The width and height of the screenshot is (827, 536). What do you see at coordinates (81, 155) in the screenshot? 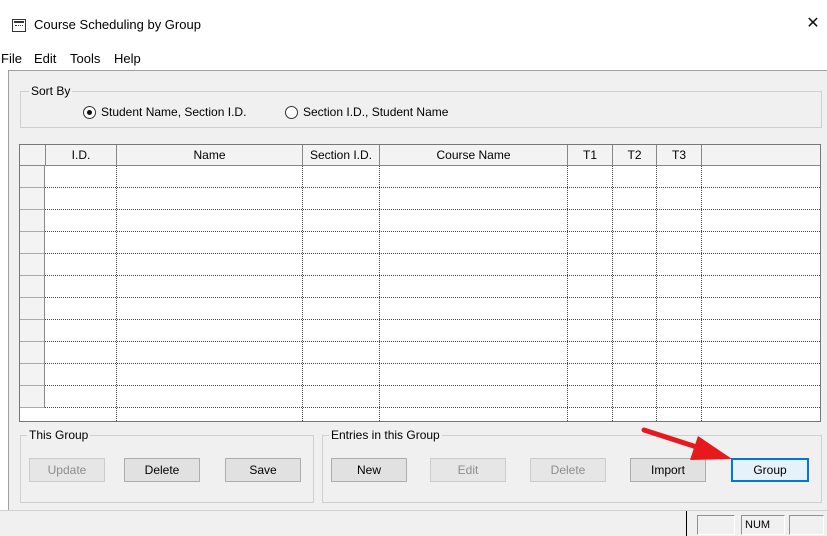
I see `column-id: I.D.` at bounding box center [81, 155].